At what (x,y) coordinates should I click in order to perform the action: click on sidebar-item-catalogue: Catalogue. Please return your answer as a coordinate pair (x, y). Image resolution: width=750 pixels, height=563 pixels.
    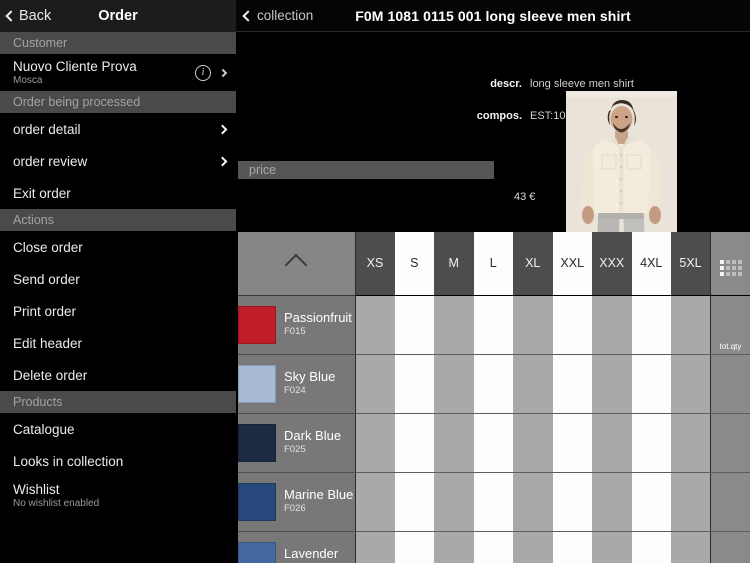
    Looking at the image, I should click on (118, 429).